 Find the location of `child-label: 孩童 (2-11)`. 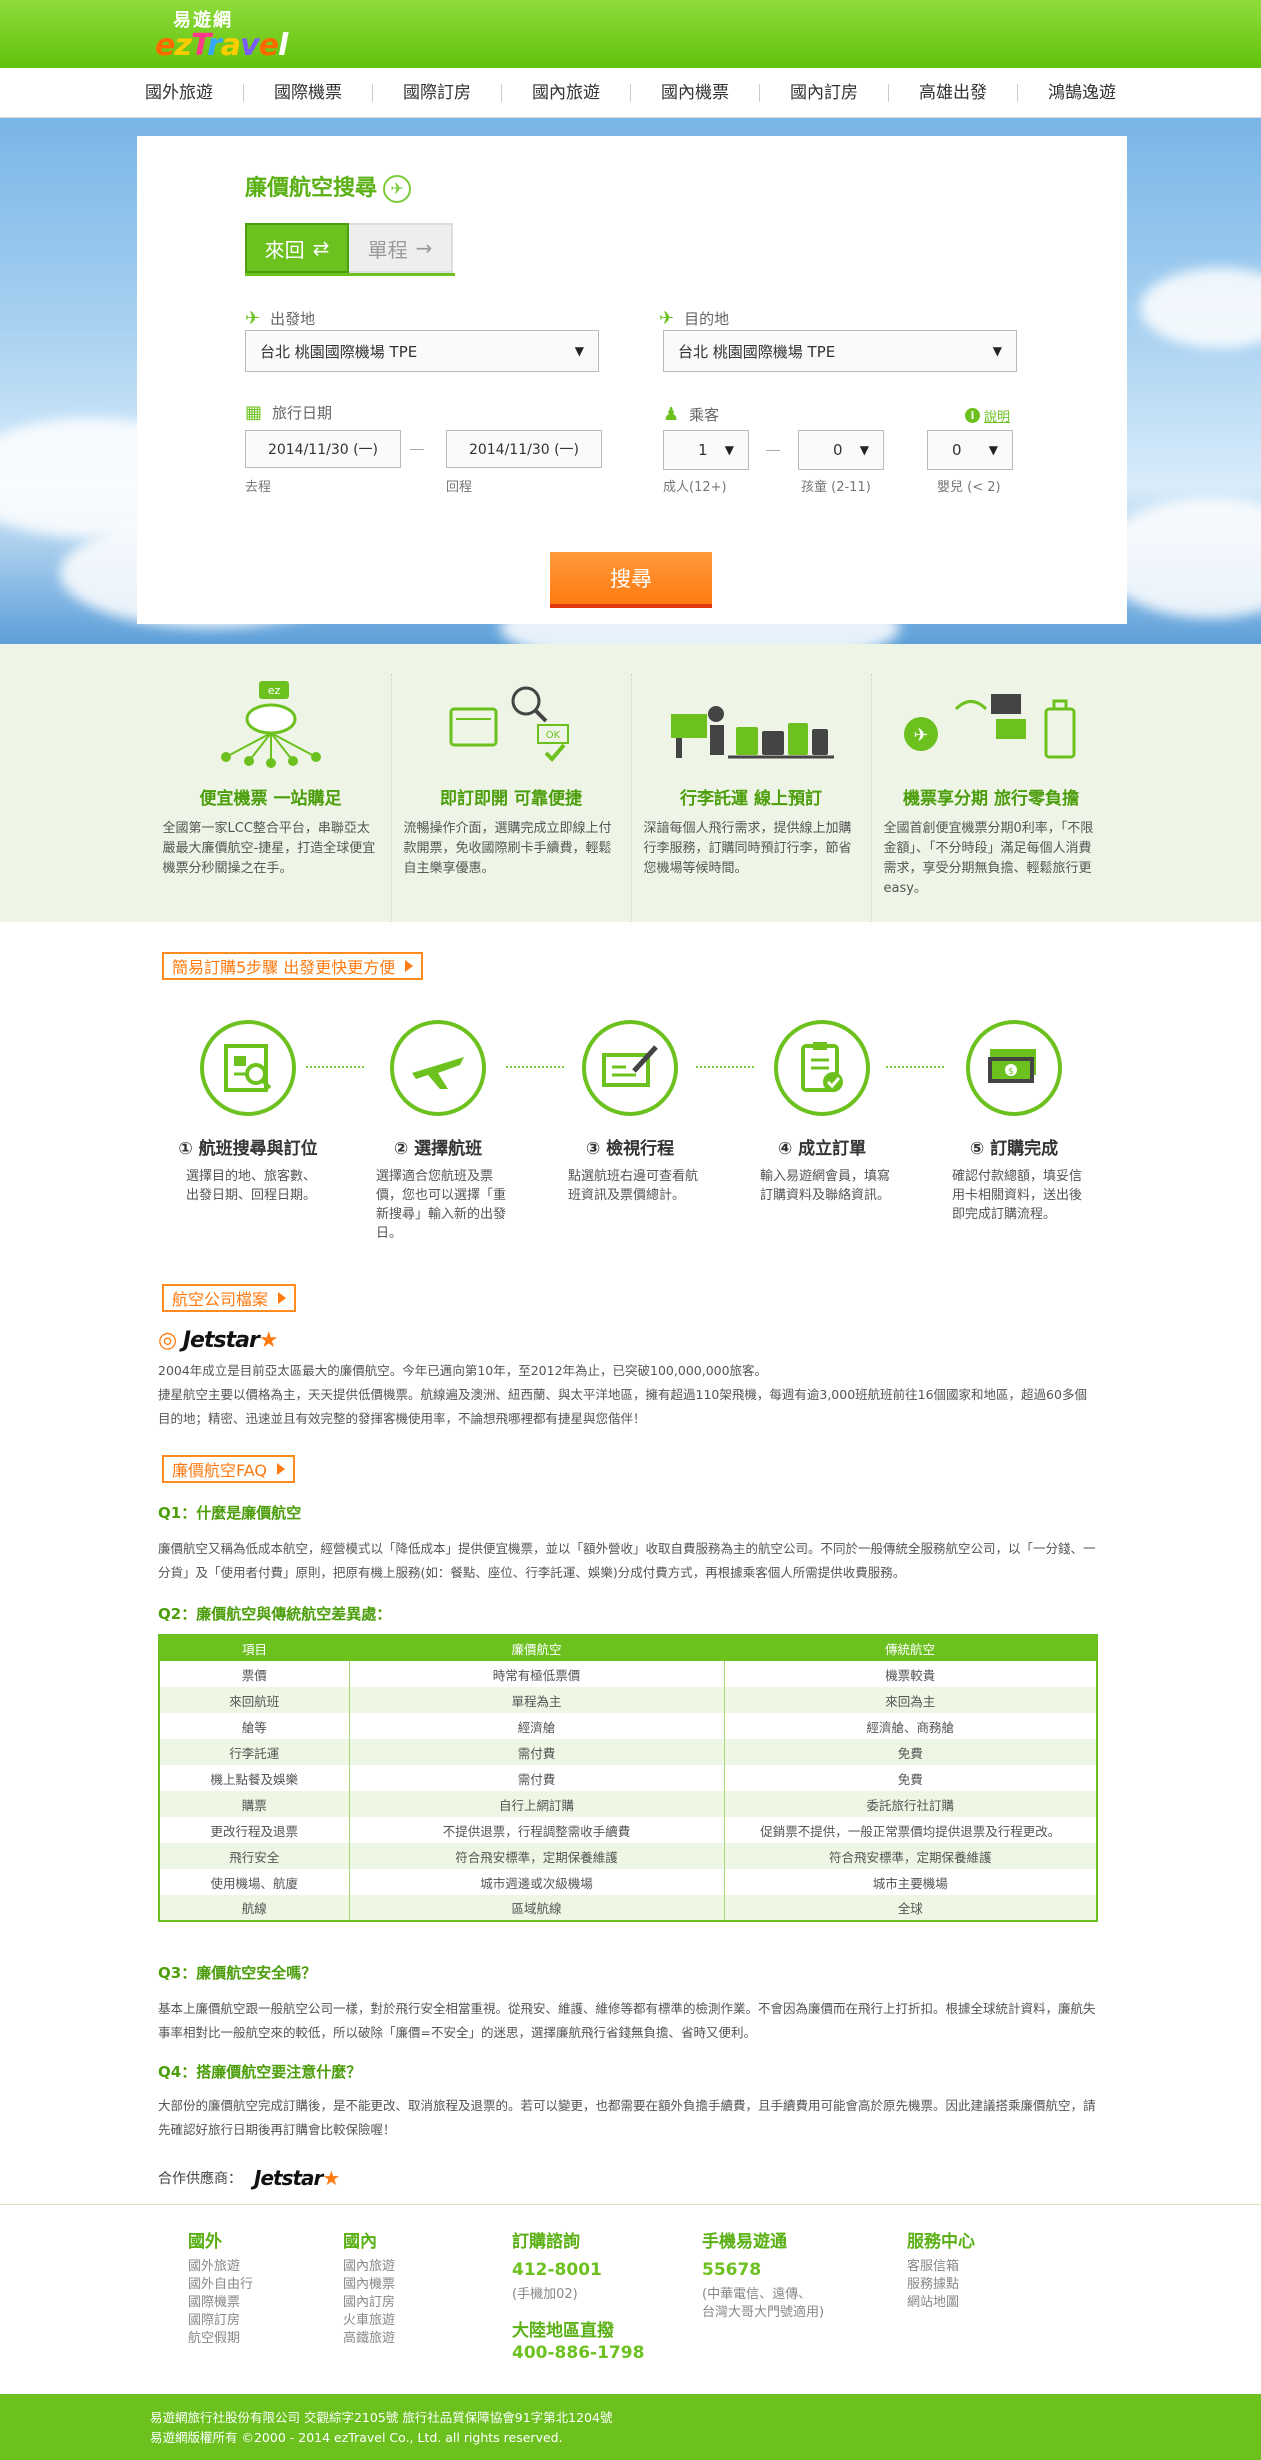

child-label: 孩童 (2-11) is located at coordinates (836, 487).